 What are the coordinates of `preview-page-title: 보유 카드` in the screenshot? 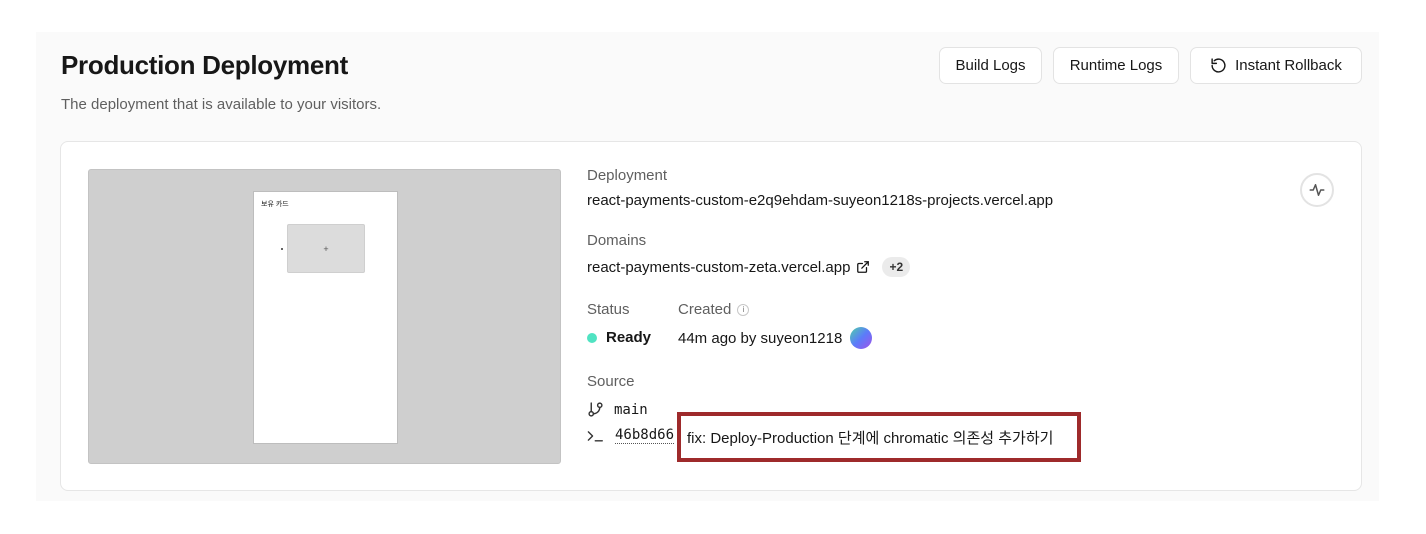 It's located at (275, 204).